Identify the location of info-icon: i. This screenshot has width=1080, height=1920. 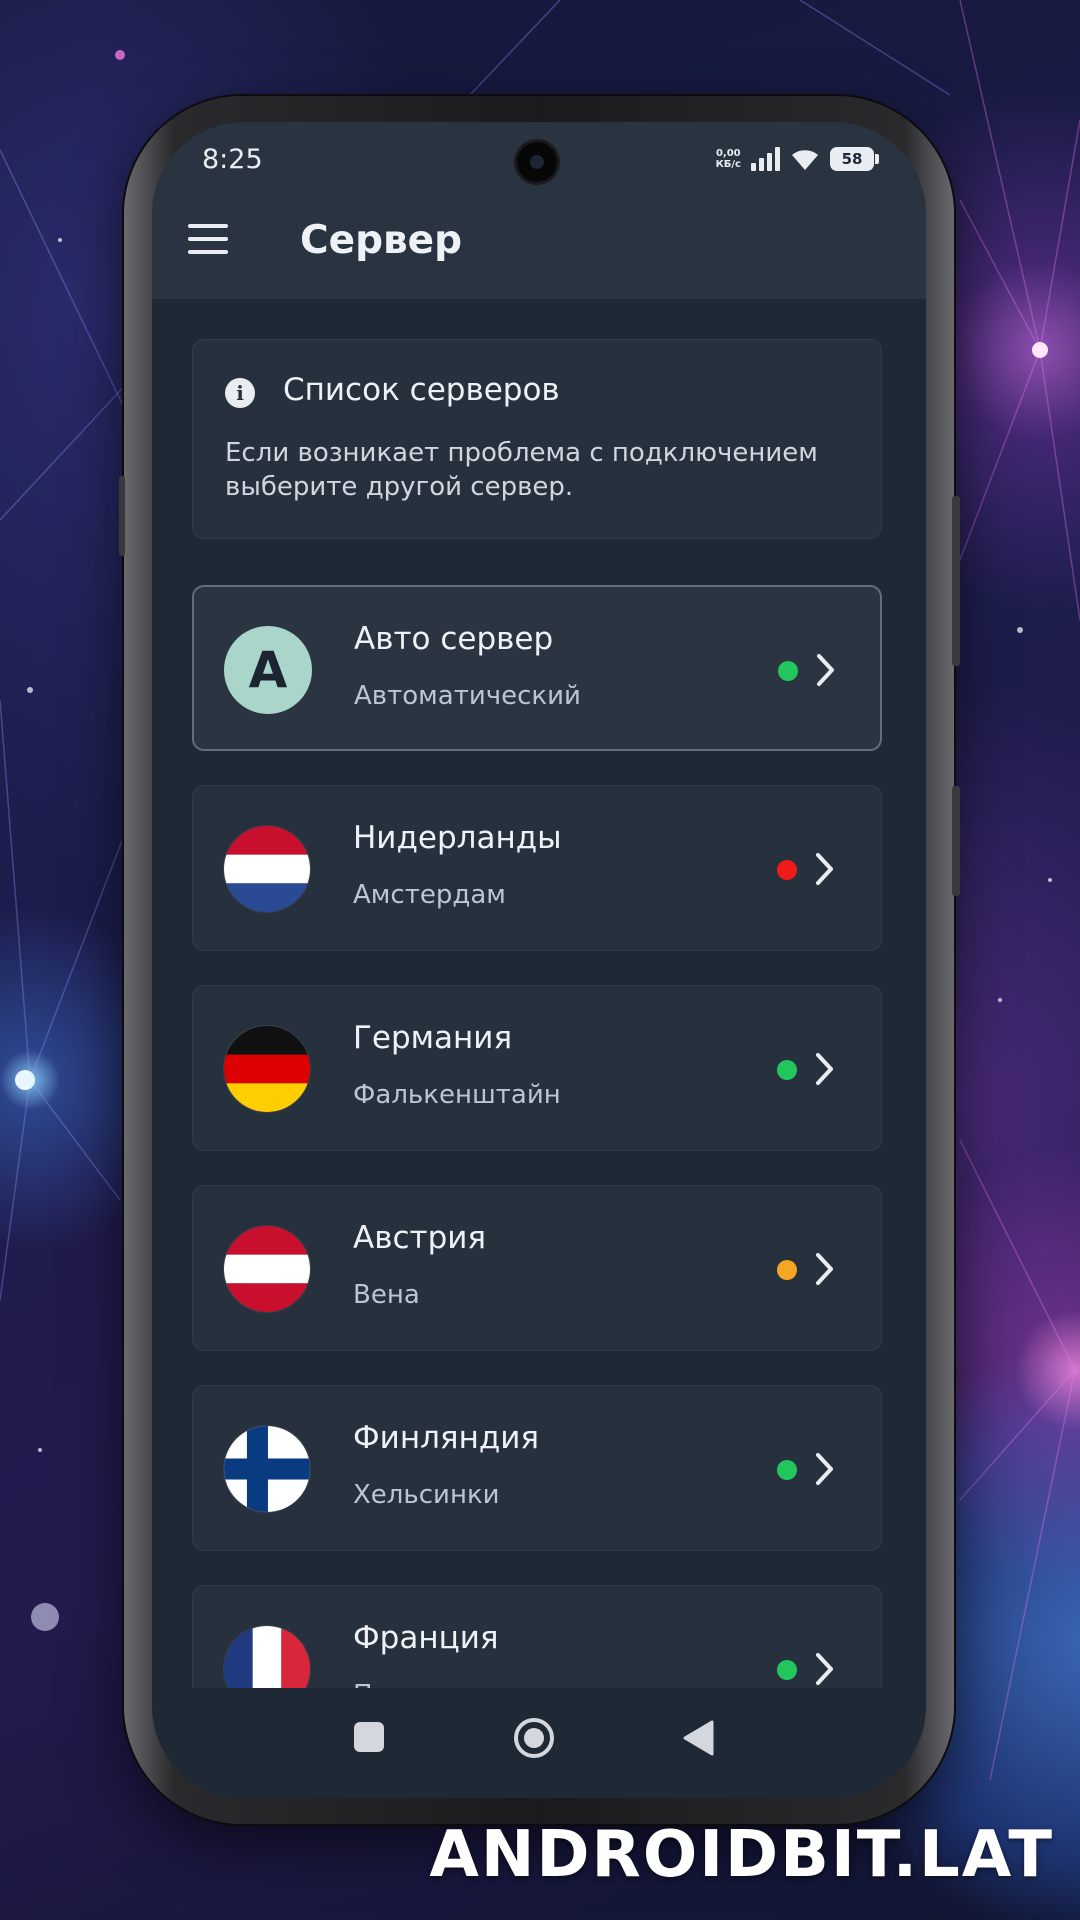
(240, 393).